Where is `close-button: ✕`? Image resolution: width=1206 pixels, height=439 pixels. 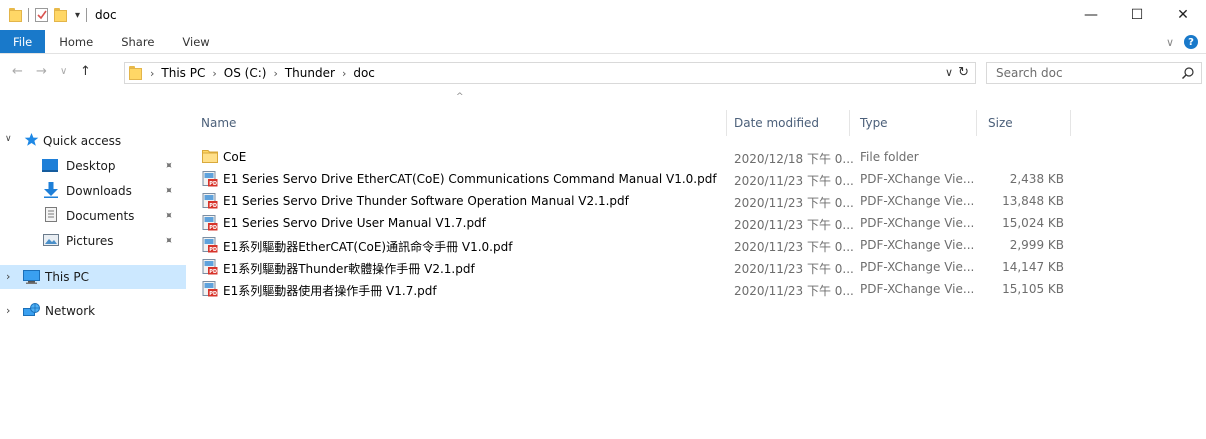 close-button: ✕ is located at coordinates (1183, 15).